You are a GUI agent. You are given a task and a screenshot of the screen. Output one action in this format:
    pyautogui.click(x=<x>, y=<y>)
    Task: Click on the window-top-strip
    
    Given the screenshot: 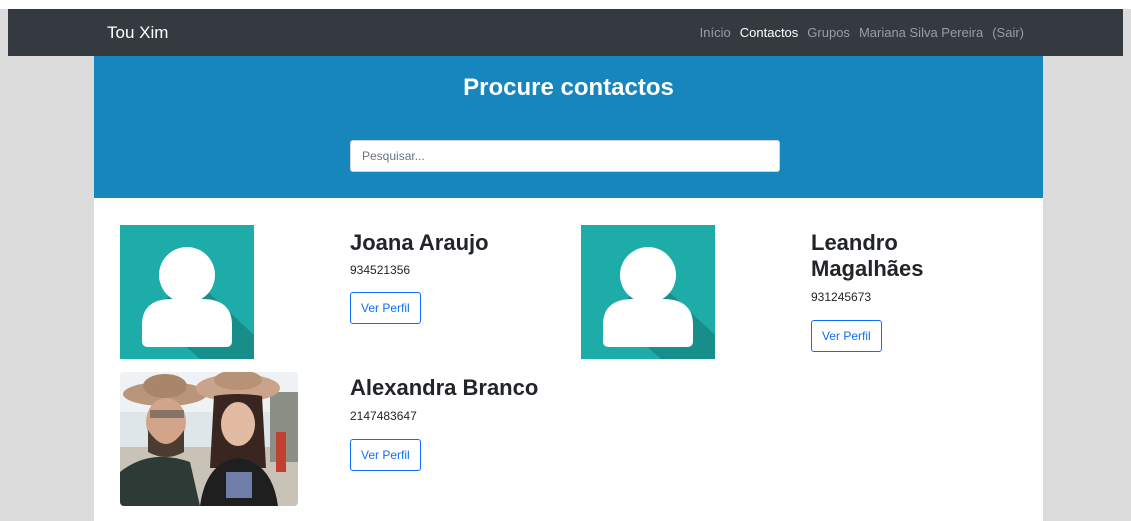 What is the action you would take?
    pyautogui.click(x=565, y=4)
    